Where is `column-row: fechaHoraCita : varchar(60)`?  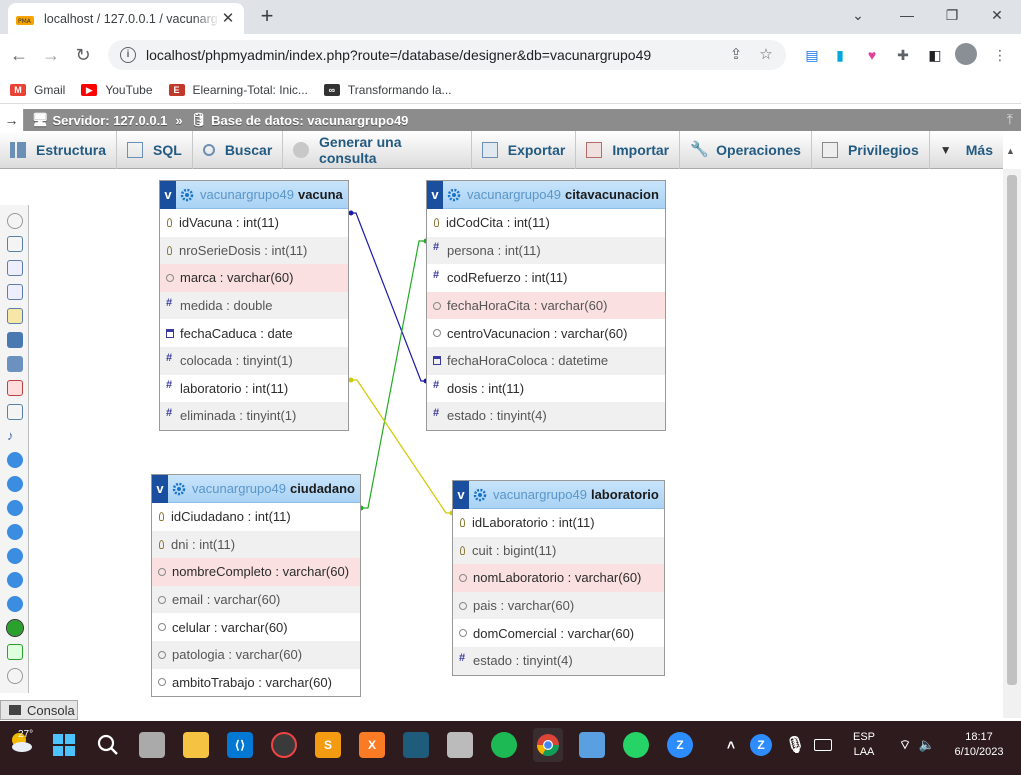 column-row: fechaHoraCita : varchar(60) is located at coordinates (546, 305).